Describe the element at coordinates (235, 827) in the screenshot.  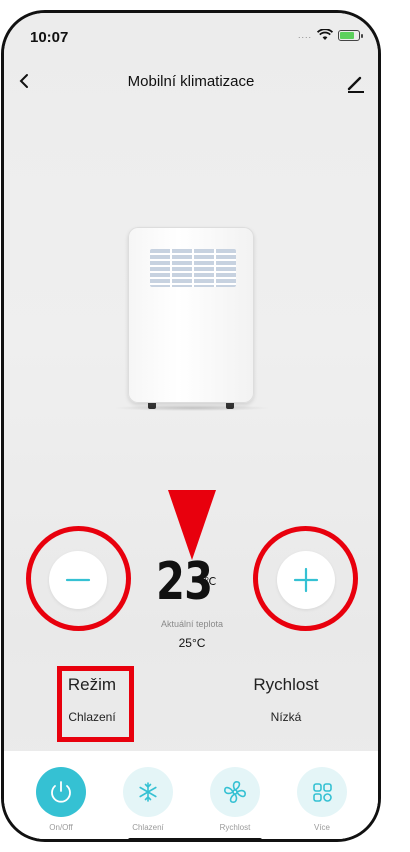
I see `tab-label: Rychlost` at that location.